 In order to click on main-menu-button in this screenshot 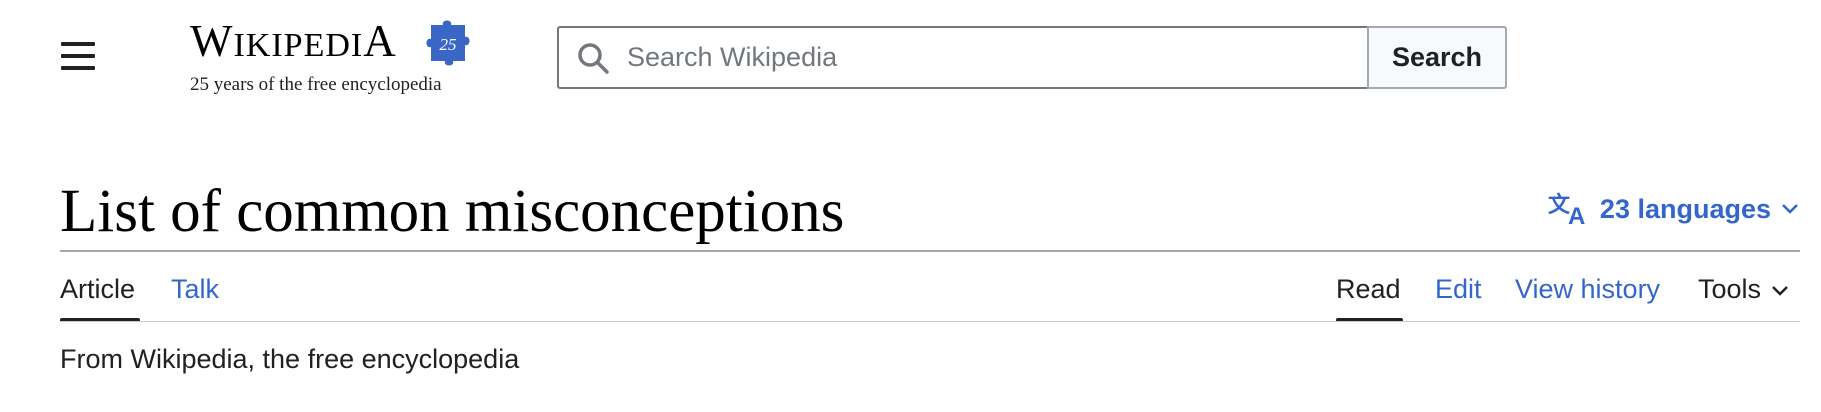, I will do `click(78, 56)`.